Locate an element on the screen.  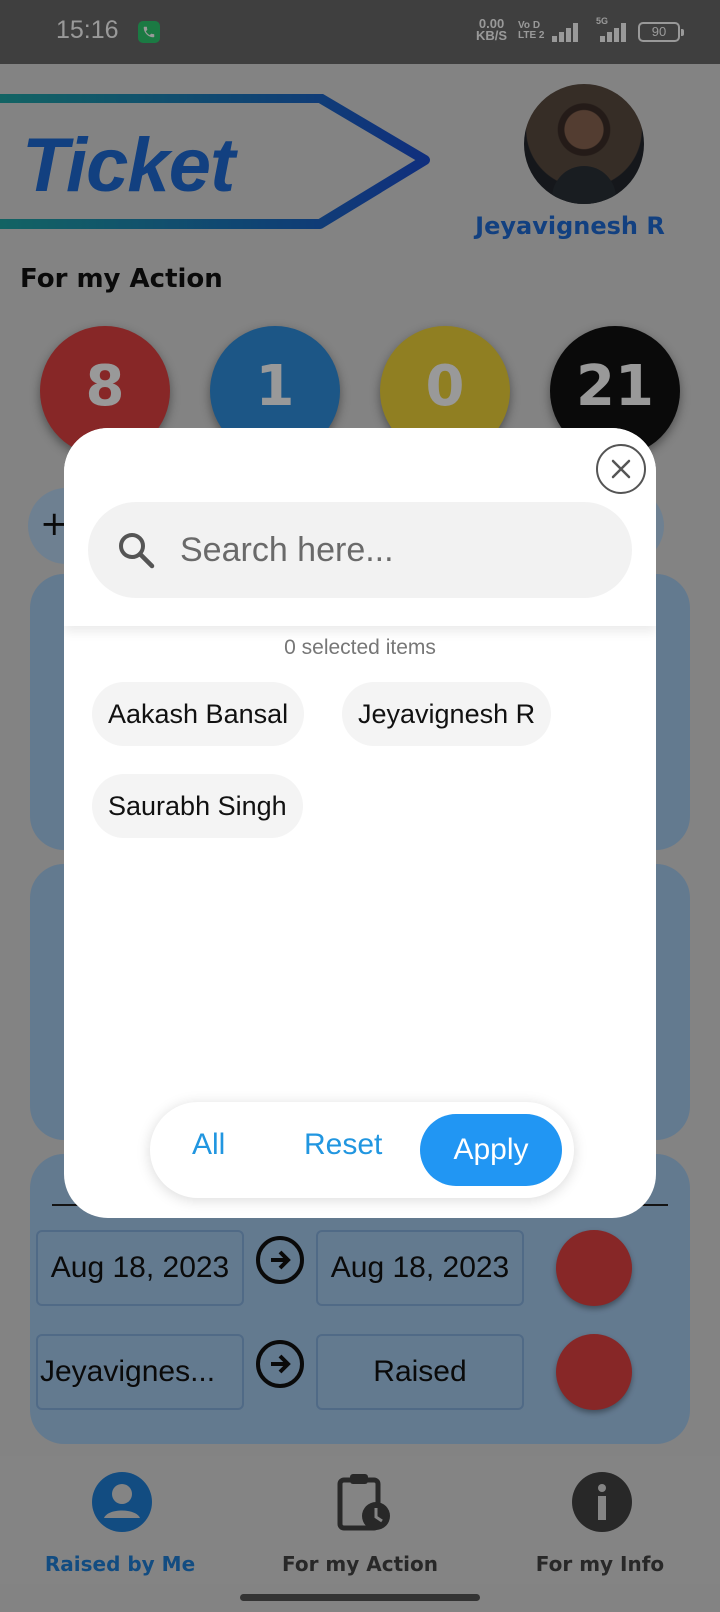
modal-action-bar: All Reset Apply is located at coordinates (362, 1150).